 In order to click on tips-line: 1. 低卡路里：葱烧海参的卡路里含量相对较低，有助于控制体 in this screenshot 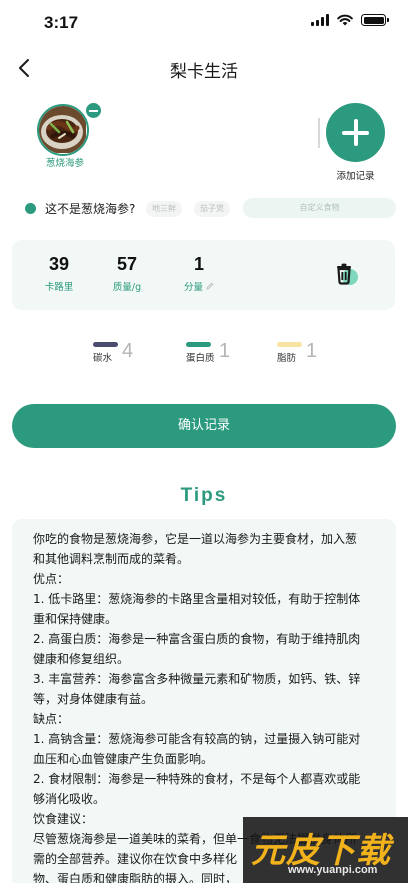, I will do `click(197, 599)`.